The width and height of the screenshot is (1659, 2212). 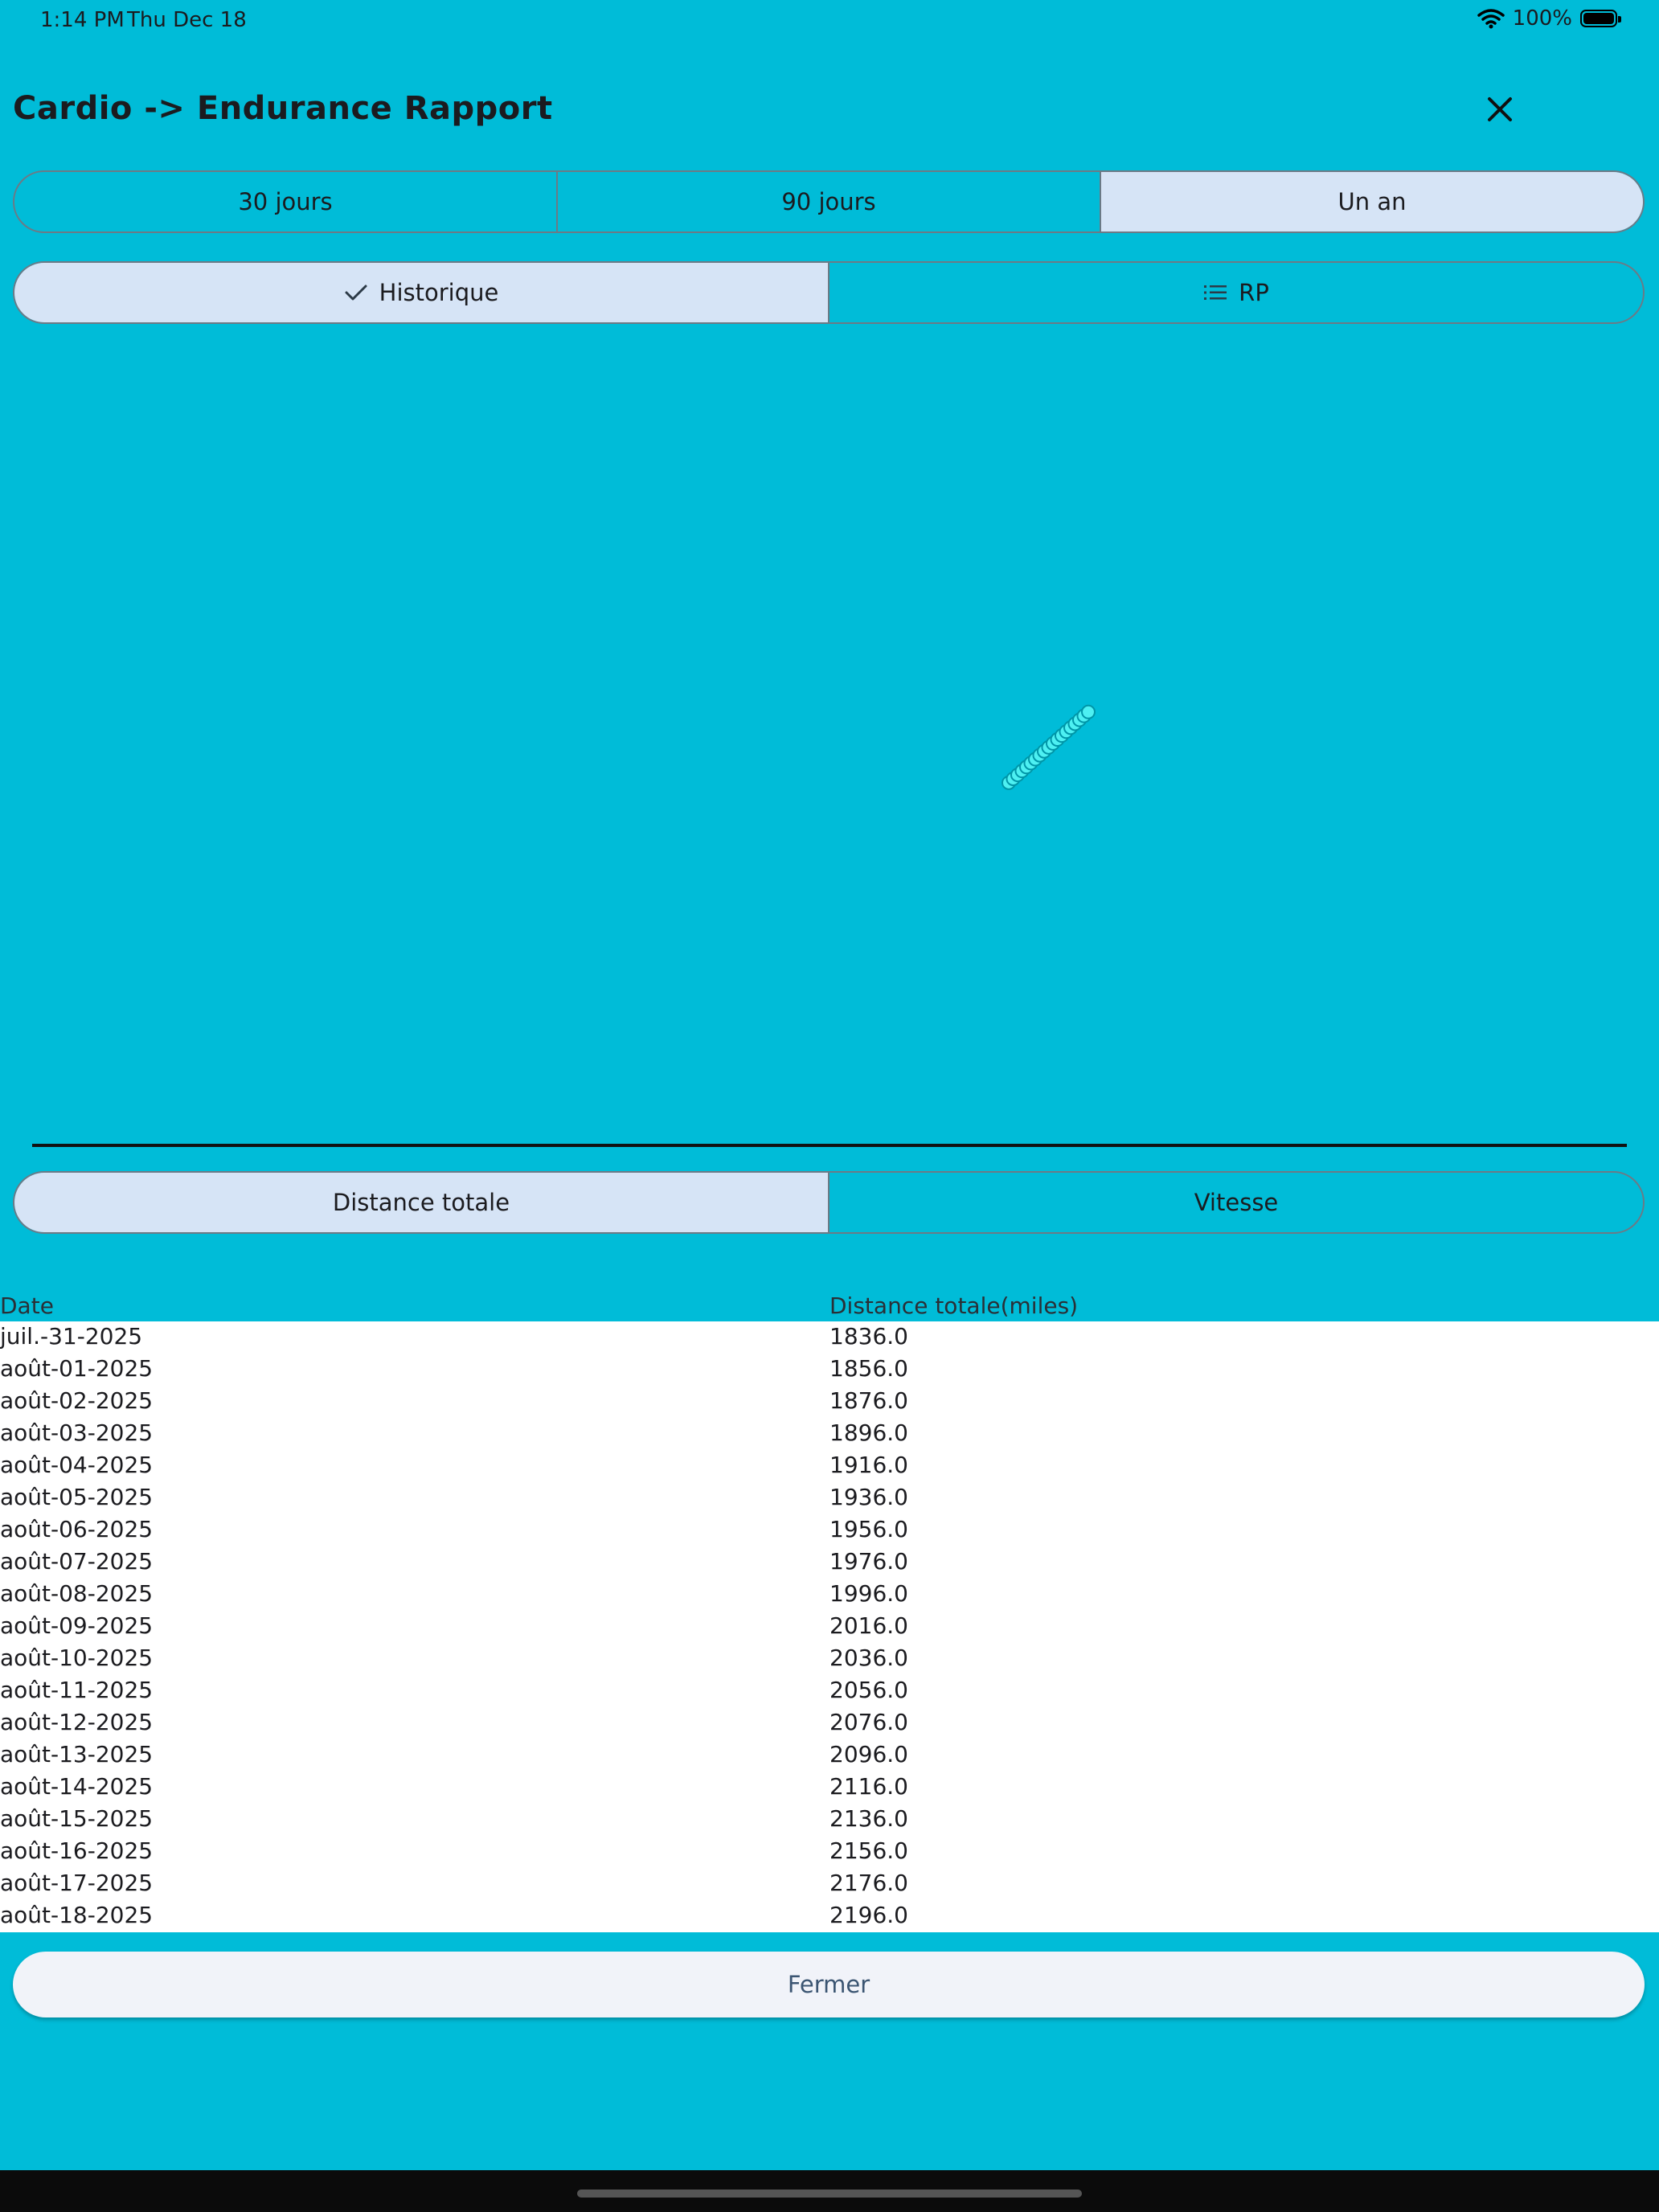 I want to click on cell-distance: 2156.0, so click(x=869, y=1850).